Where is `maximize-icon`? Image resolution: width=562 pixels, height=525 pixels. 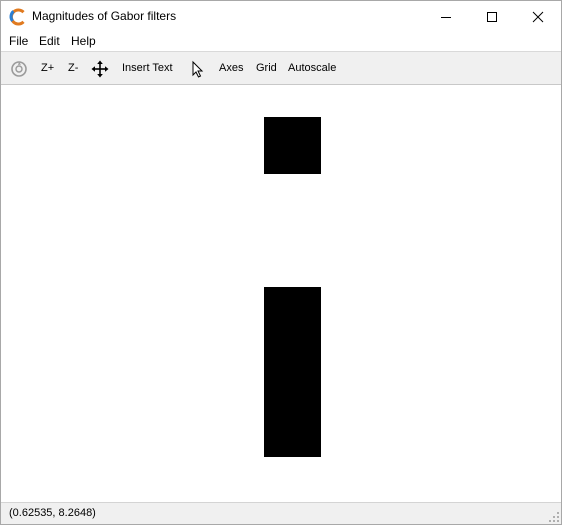
maximize-icon is located at coordinates (492, 16).